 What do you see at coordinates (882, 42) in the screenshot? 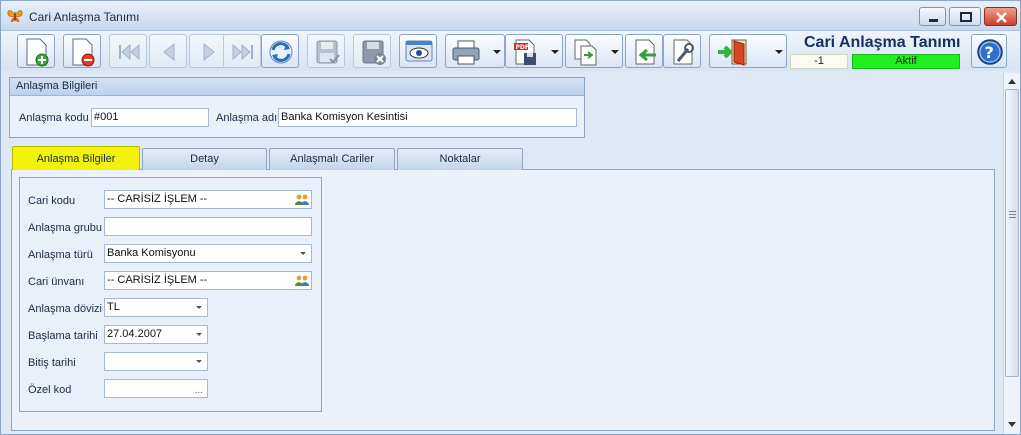
I see `form-title: Cari Anlaşma Tanımı` at bounding box center [882, 42].